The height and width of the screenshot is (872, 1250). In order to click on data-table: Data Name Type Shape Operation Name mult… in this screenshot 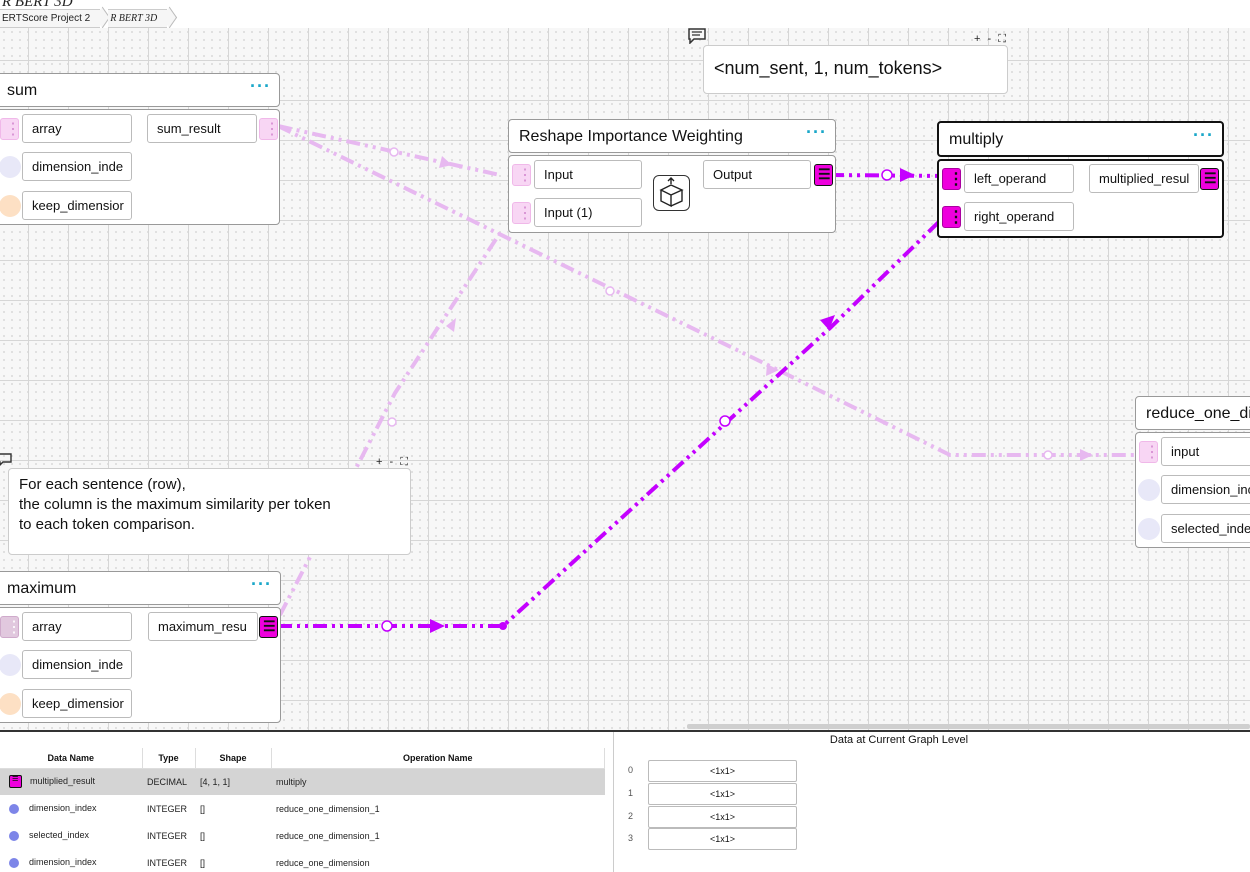, I will do `click(302, 810)`.